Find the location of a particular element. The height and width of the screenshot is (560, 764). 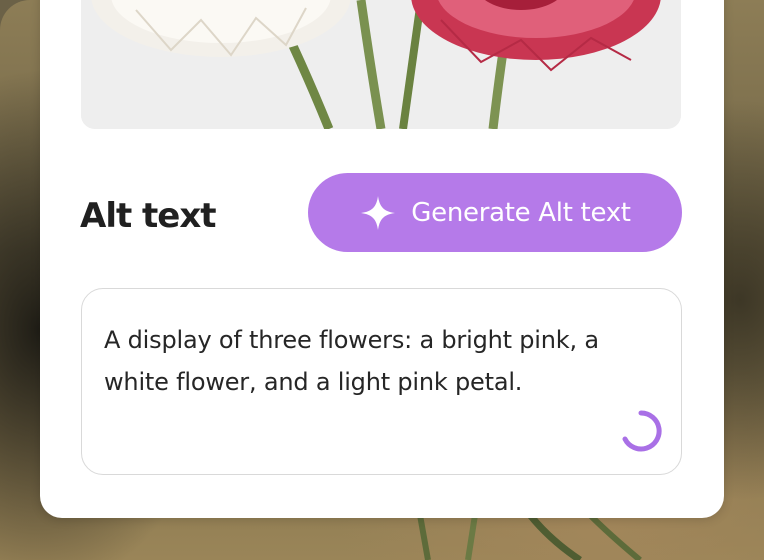

generate-alt-text-button: Generate Alt text is located at coordinates (495, 212).